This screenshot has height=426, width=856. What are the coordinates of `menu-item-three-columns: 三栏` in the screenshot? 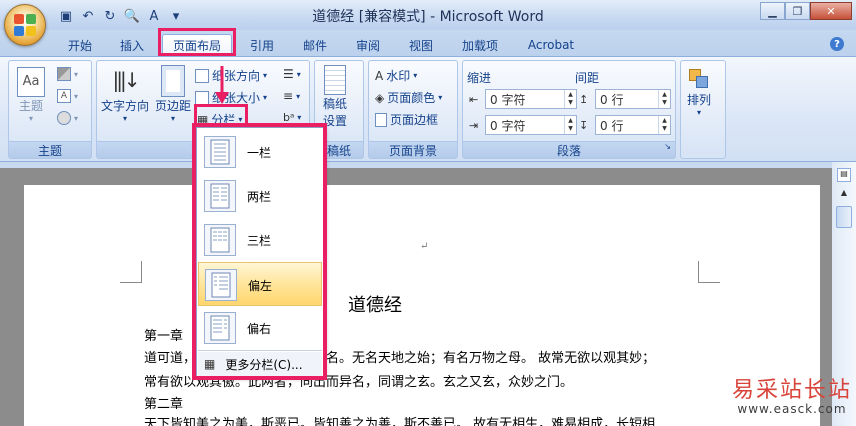 It's located at (260, 240).